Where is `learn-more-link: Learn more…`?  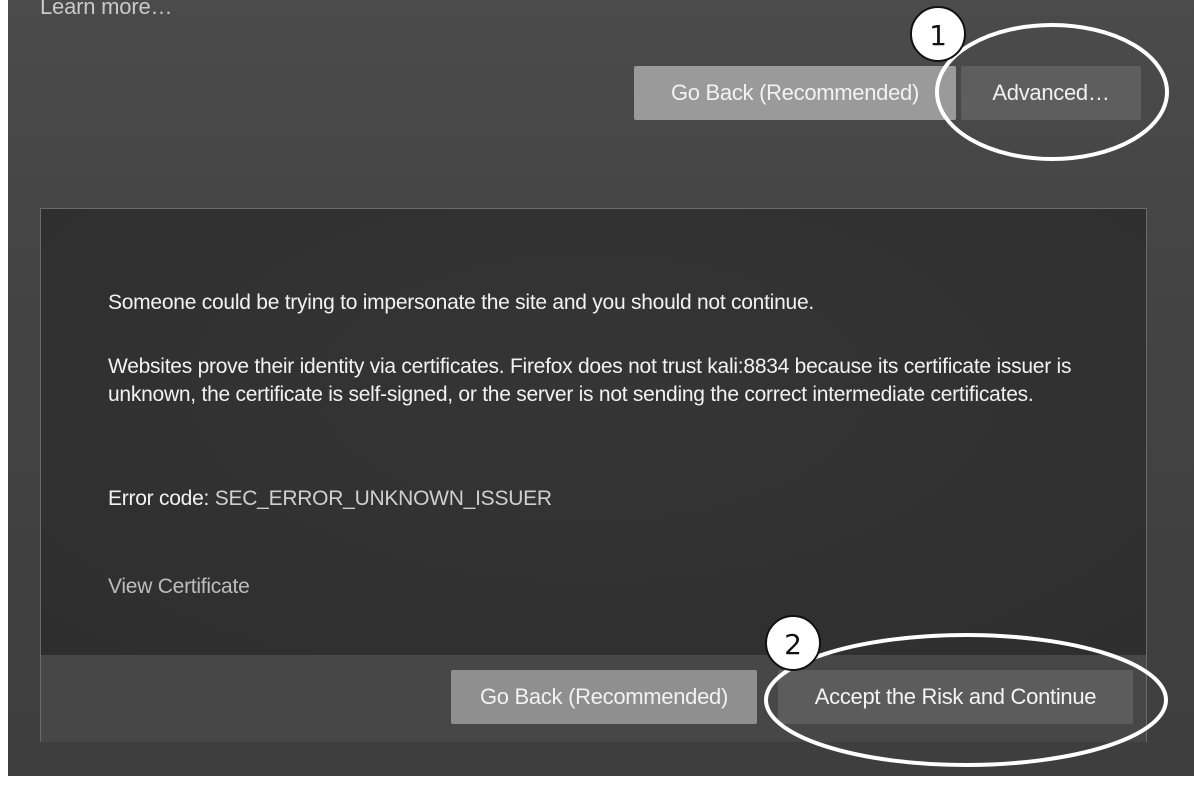
learn-more-link: Learn more… is located at coordinates (106, 10).